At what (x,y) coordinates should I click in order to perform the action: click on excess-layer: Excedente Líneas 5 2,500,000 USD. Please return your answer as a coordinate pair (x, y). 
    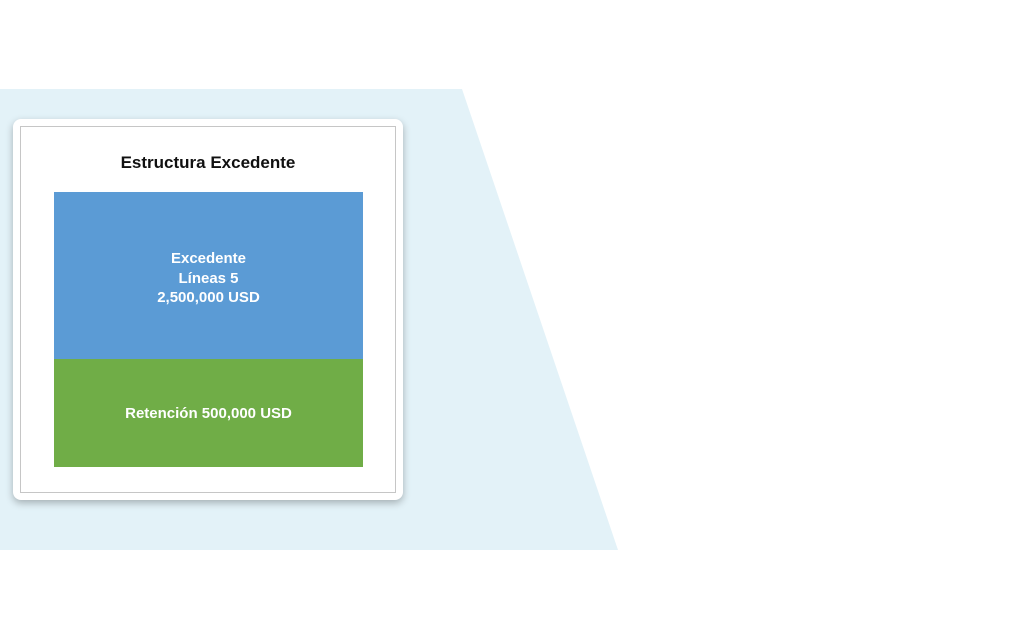
    Looking at the image, I should click on (208, 275).